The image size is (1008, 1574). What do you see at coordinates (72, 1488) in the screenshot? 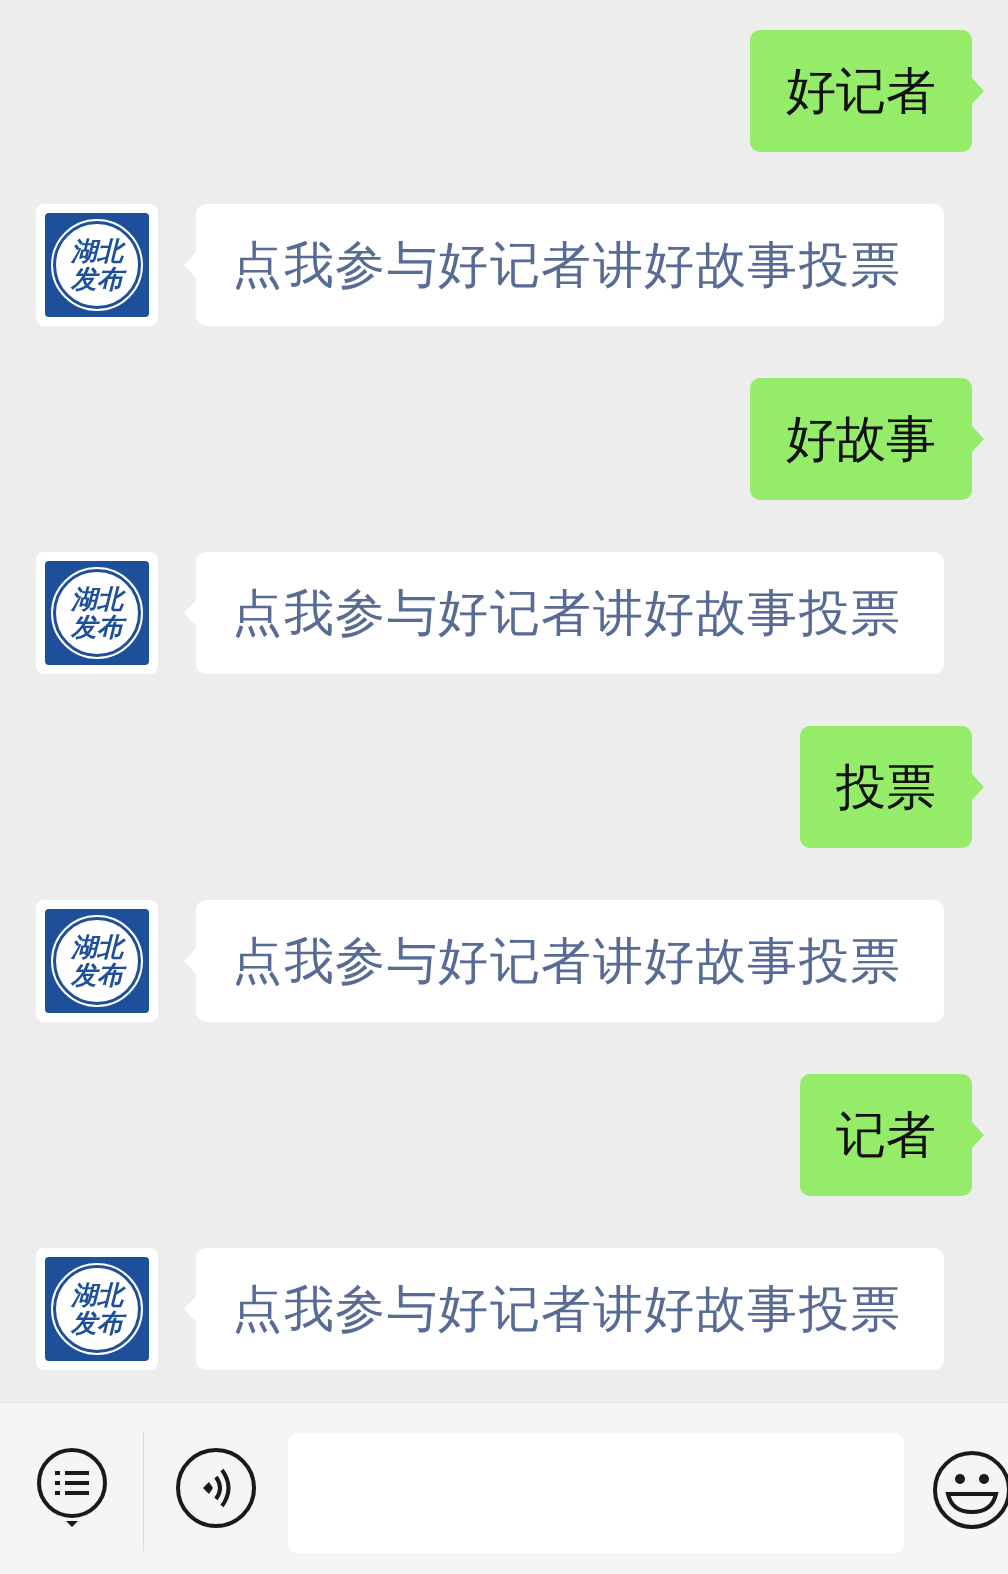
I see `menu-icon` at bounding box center [72, 1488].